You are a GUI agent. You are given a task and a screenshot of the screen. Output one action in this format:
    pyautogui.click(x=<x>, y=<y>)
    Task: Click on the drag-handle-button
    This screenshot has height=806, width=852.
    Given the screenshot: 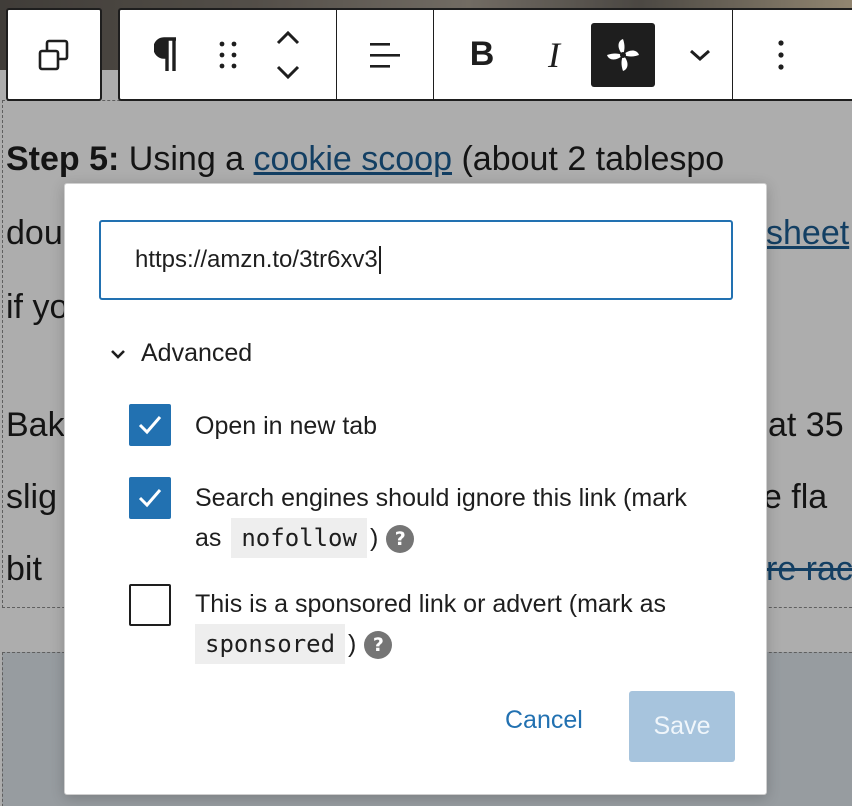 What is the action you would take?
    pyautogui.click(x=228, y=54)
    